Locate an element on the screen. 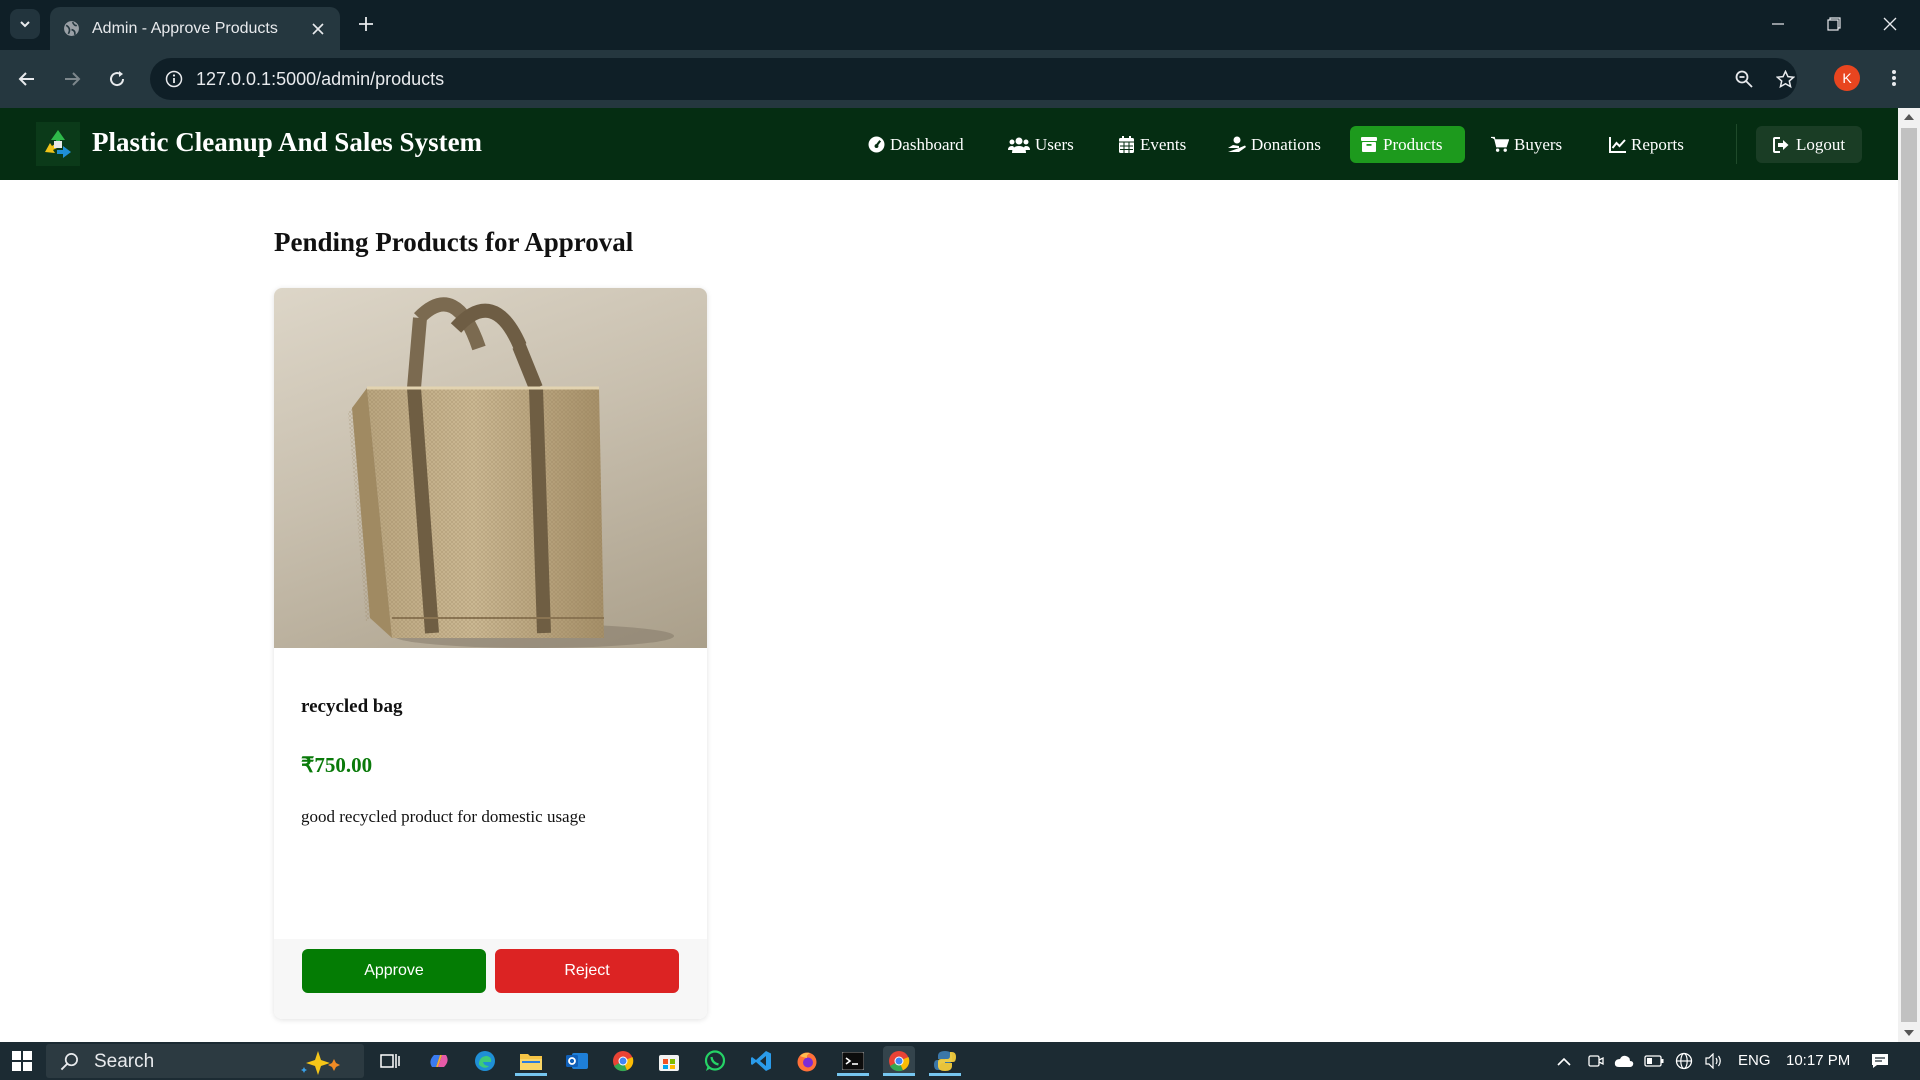 The height and width of the screenshot is (1080, 1920). tab-title: Admin - Approve Products is located at coordinates (185, 28).